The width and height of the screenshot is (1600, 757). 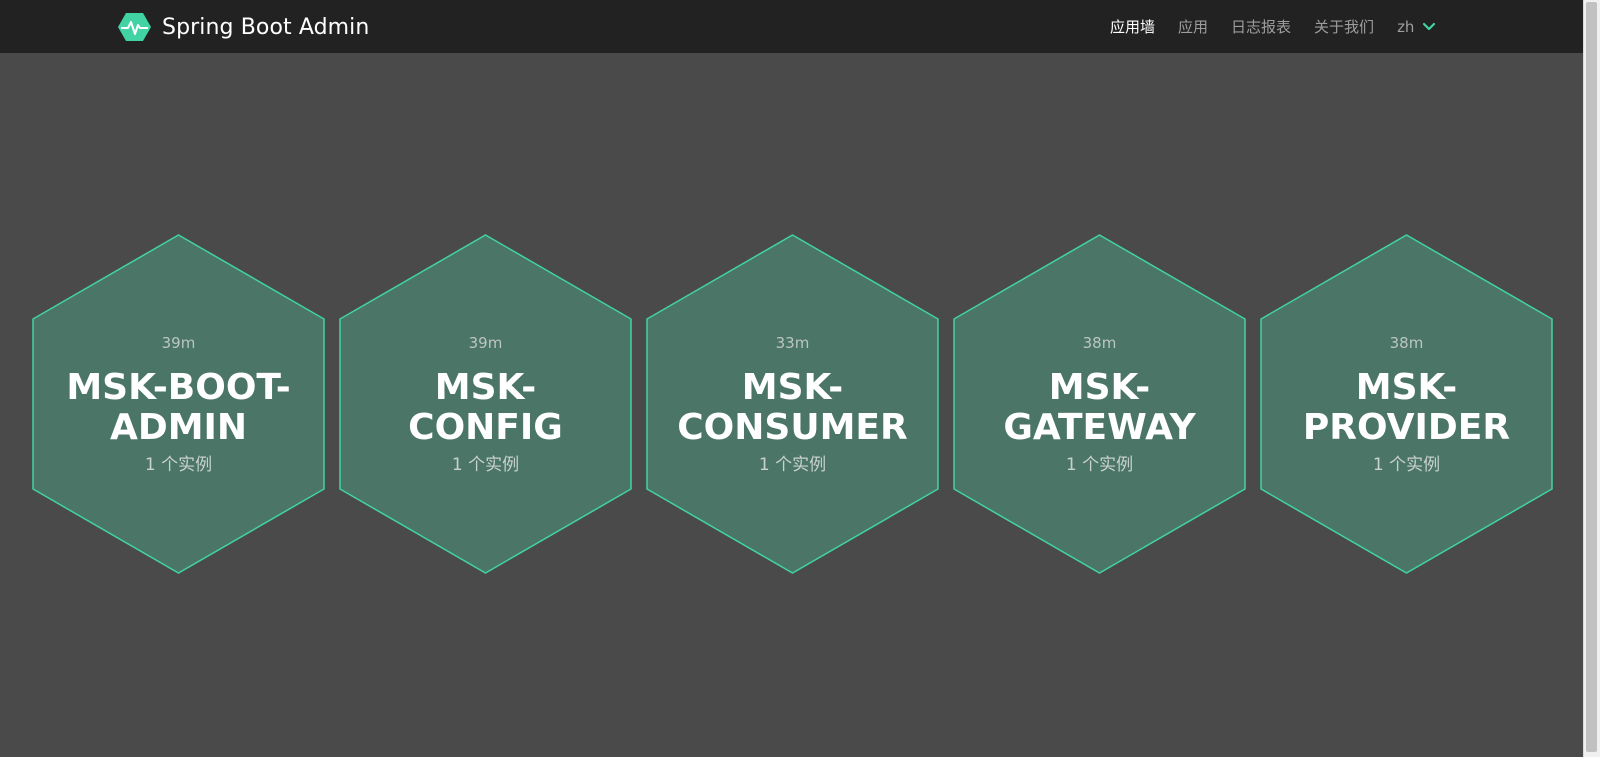 I want to click on application-hex-msk-consumer: 33m MSK- CONSUMER 1 个实例, so click(x=792, y=404).